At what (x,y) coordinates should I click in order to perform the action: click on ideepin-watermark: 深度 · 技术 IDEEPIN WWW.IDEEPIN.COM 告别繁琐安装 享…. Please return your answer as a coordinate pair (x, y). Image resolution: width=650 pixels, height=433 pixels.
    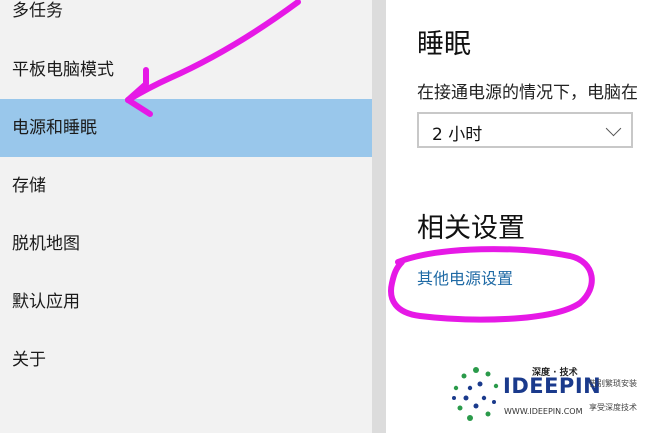
    Looking at the image, I should click on (549, 396).